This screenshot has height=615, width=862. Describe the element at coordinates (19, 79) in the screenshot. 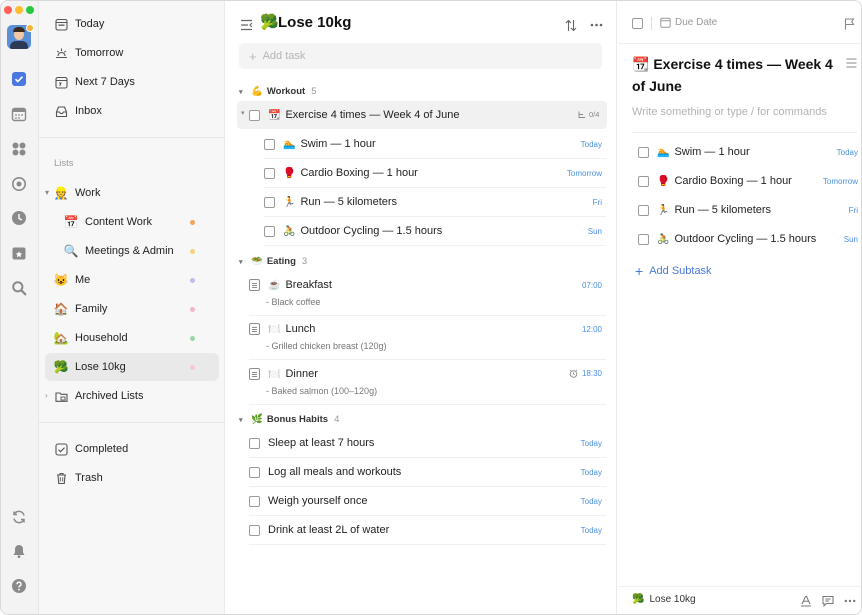

I see `task-checkbox-icon` at that location.